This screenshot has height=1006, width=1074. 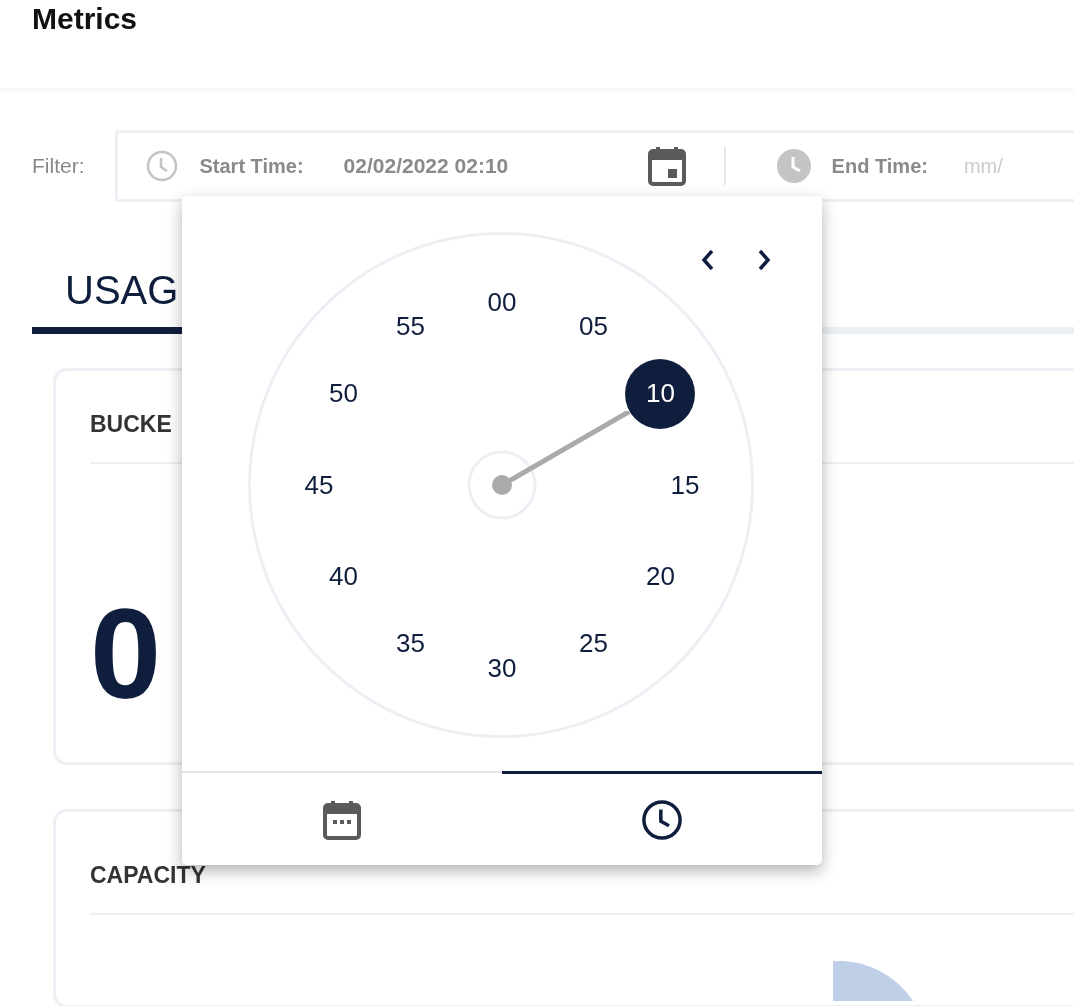 I want to click on calendar-button, so click(x=666, y=166).